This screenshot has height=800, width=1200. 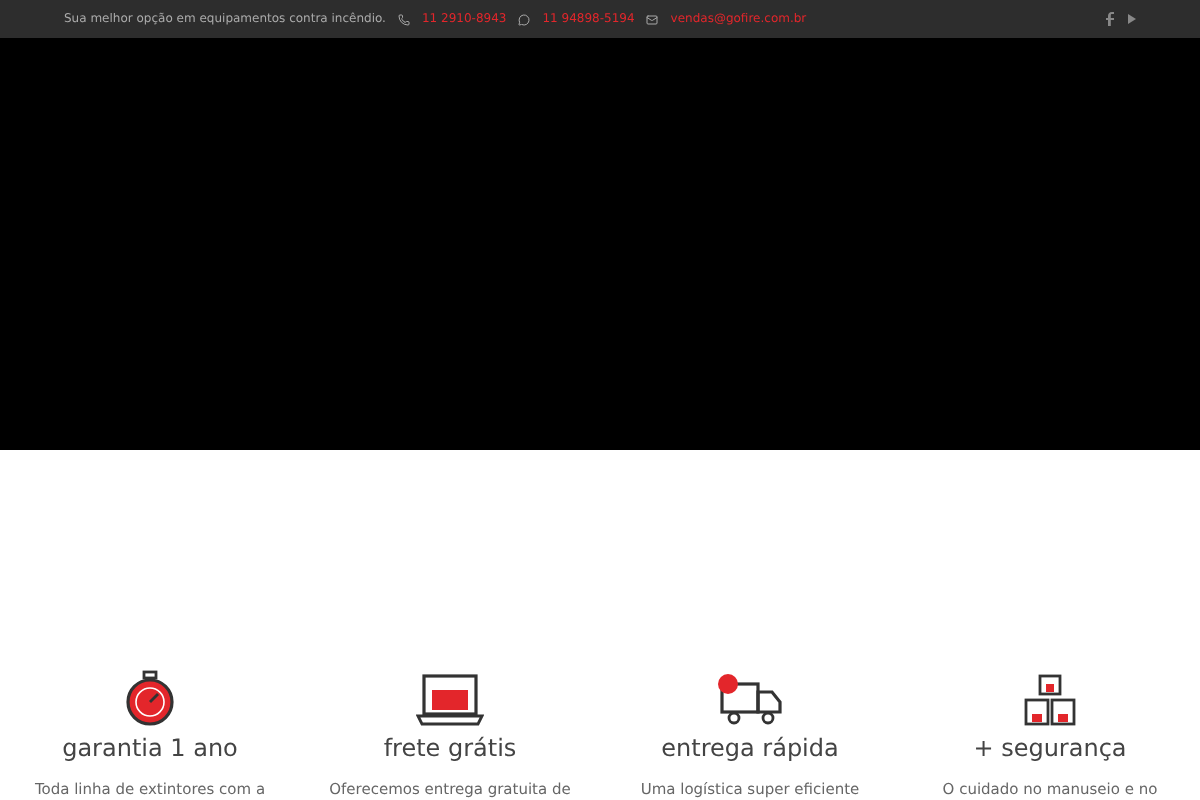 What do you see at coordinates (1131, 19) in the screenshot?
I see `play-icon` at bounding box center [1131, 19].